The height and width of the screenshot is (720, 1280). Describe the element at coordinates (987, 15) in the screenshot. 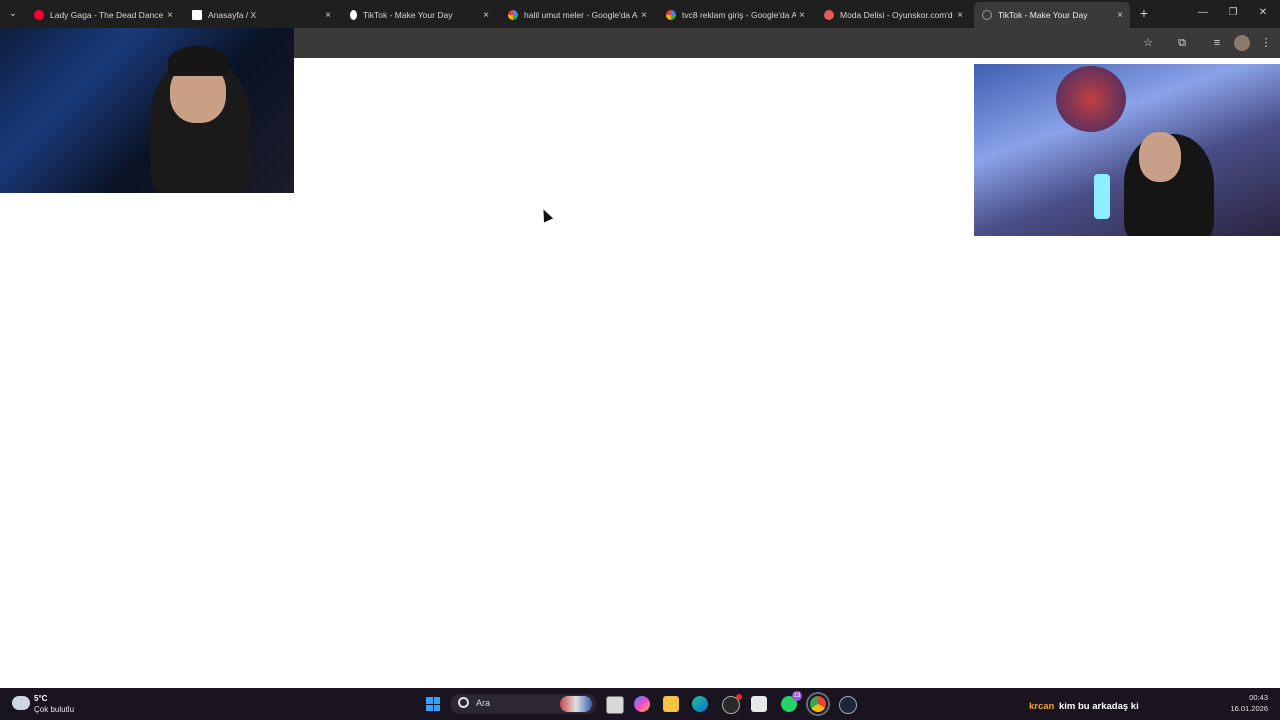

I see `loading-spinner-icon` at that location.